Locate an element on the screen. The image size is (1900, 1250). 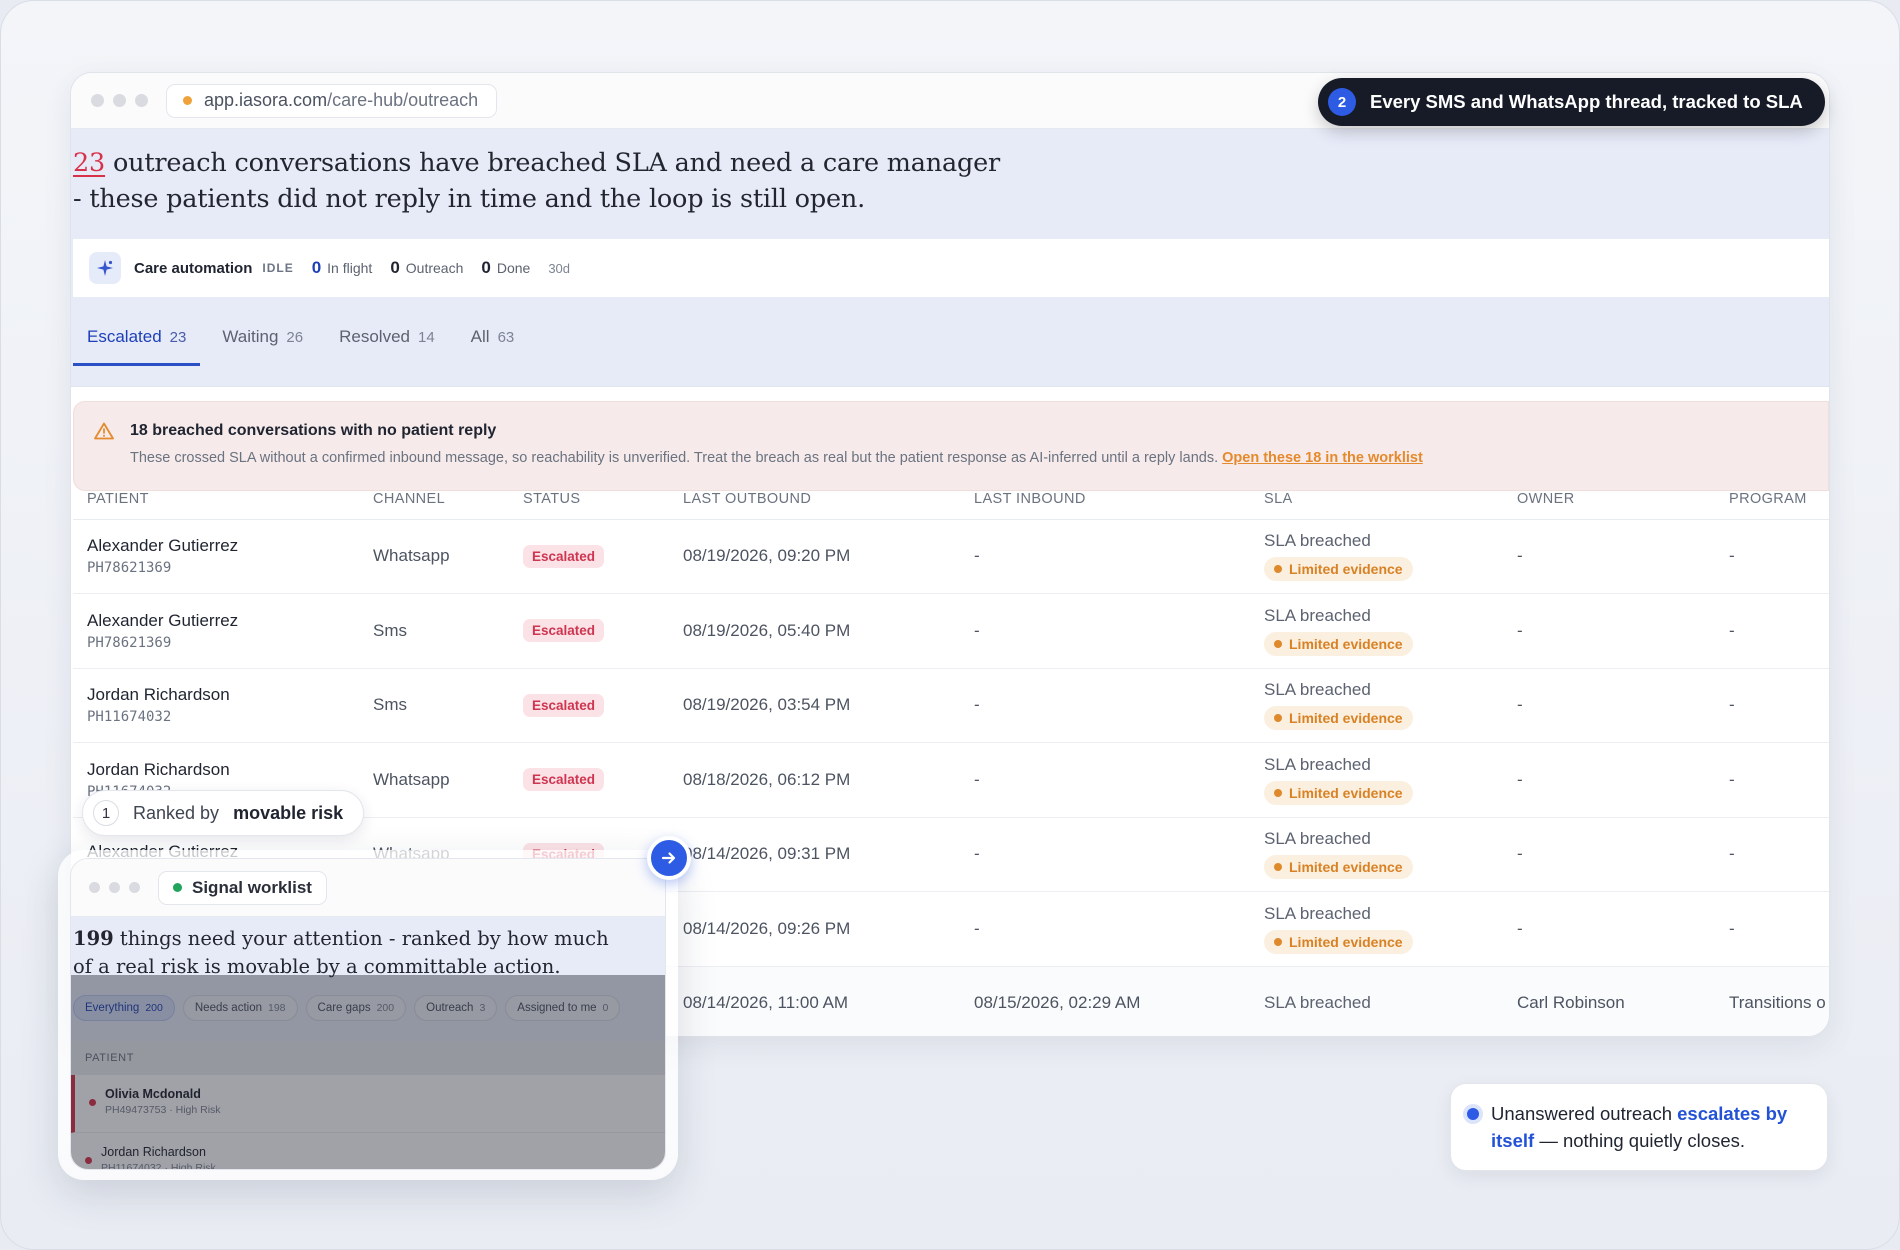
chip-care-gaps: Care gaps 200 is located at coordinates (356, 1008).